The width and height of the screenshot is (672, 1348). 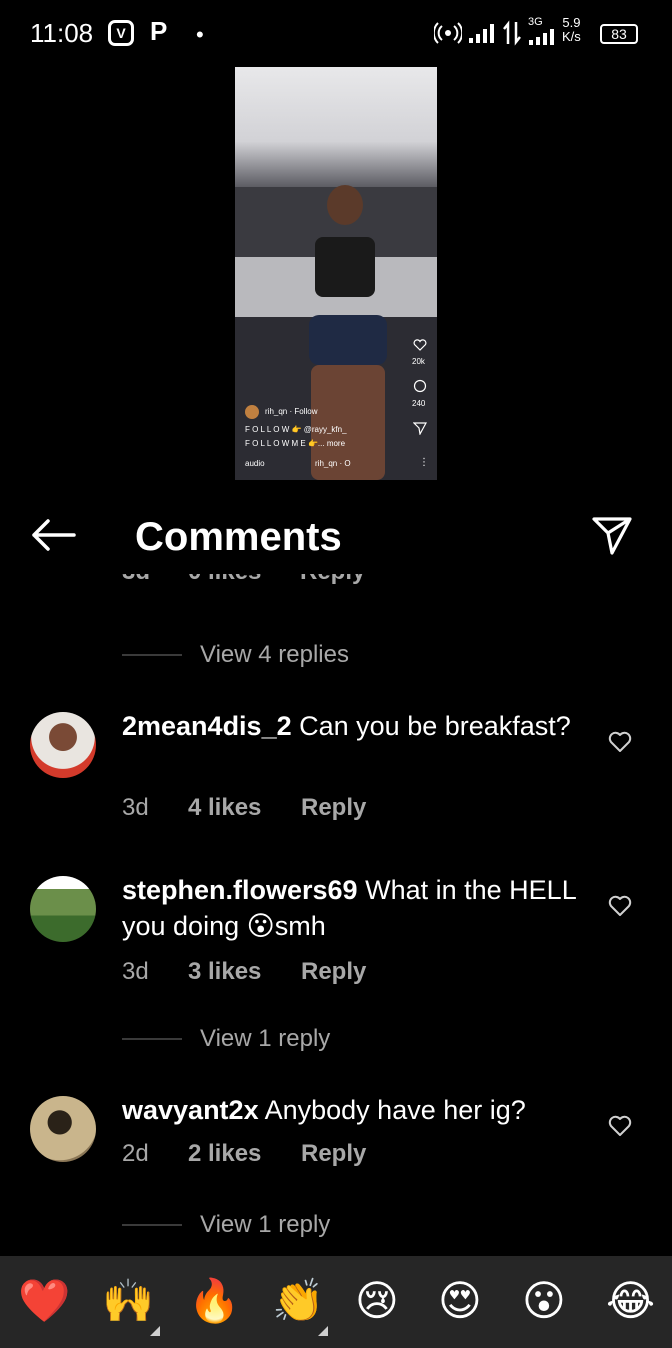 What do you see at coordinates (252, 412) in the screenshot?
I see `video-avatar` at bounding box center [252, 412].